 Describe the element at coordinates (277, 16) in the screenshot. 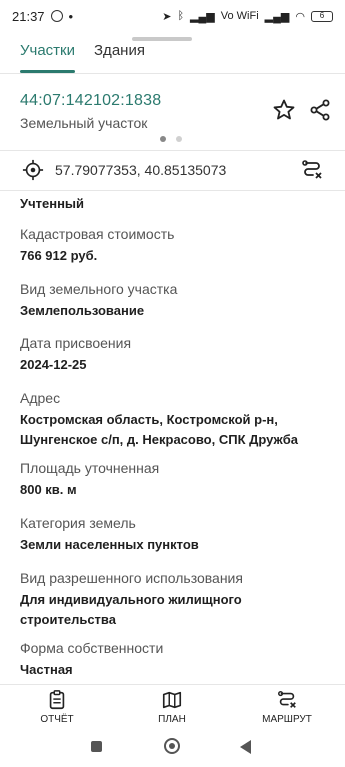

I see `signal-icon-2: ▂▄▆` at that location.